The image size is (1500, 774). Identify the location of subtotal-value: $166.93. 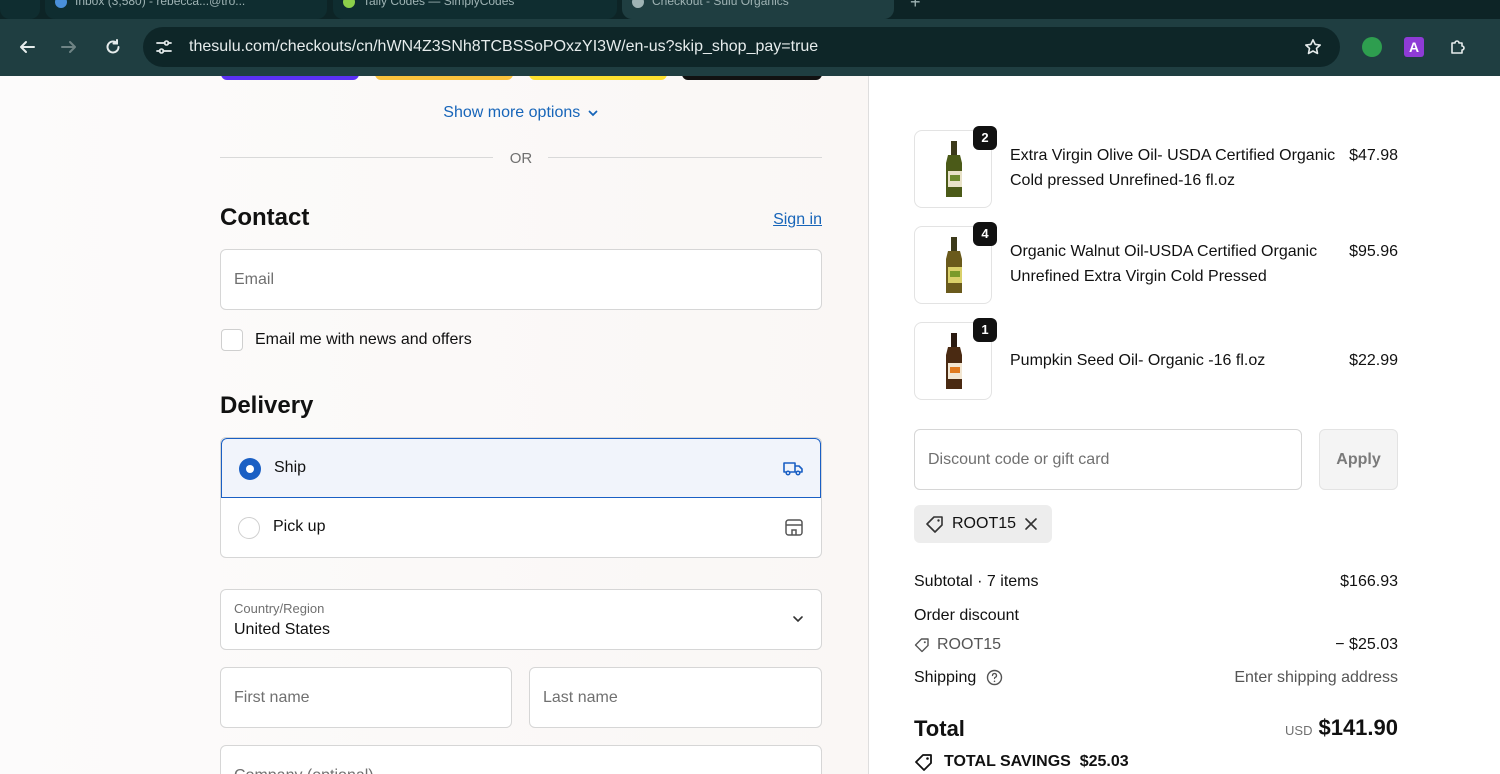
(1369, 581).